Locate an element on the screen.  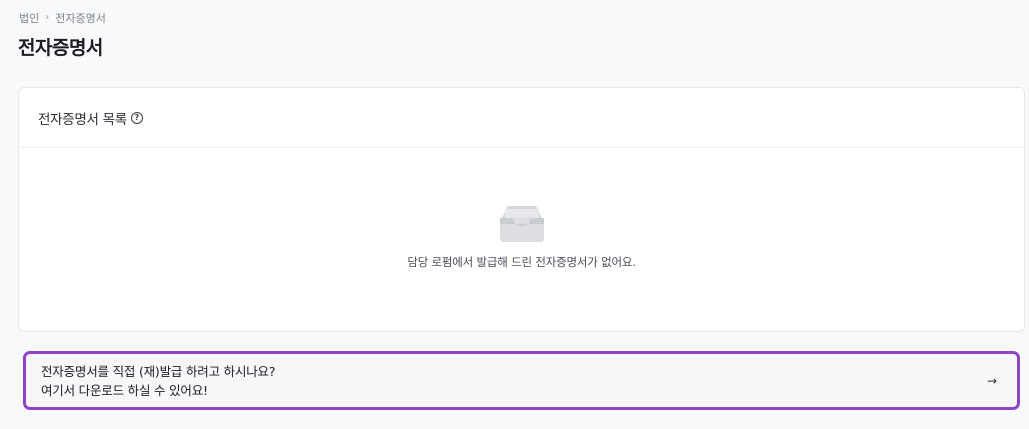
breadcrumb: 법인 › 전자증명서 is located at coordinates (62, 18).